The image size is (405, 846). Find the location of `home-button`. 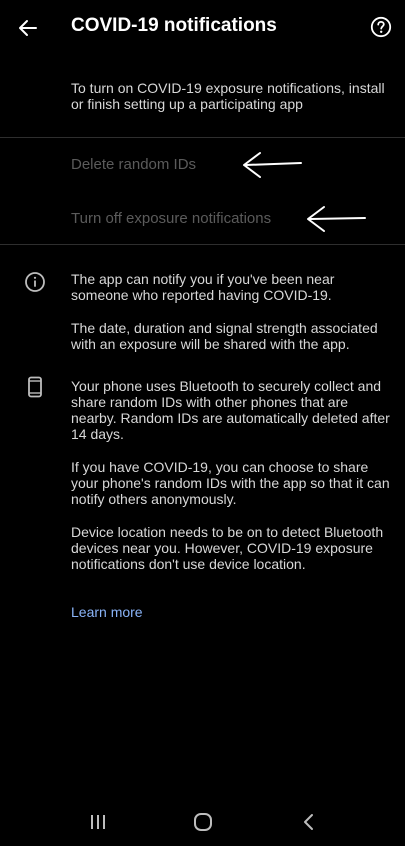

home-button is located at coordinates (203, 822).